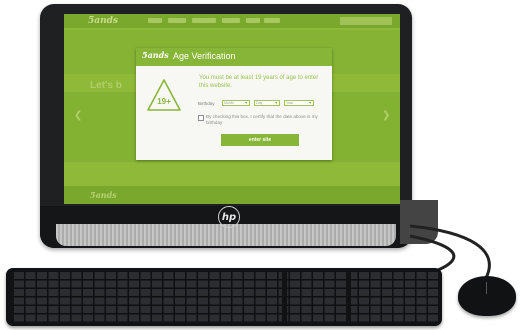 The image size is (522, 330). Describe the element at coordinates (487, 296) in the screenshot. I see `mouse` at that location.